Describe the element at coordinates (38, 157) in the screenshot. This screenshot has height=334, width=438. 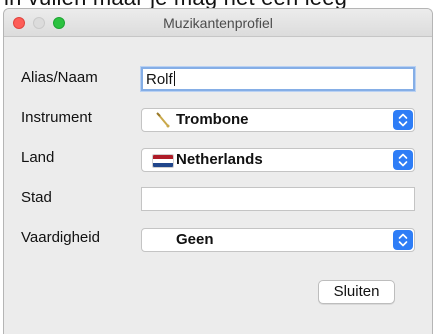
I see `country-label: Land` at that location.